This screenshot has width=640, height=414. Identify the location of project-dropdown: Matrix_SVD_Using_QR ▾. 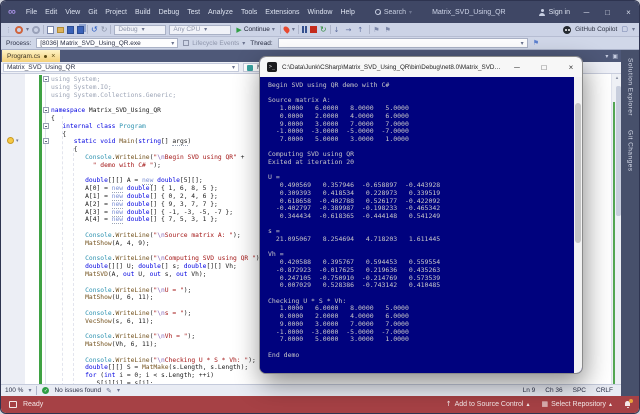
(121, 67).